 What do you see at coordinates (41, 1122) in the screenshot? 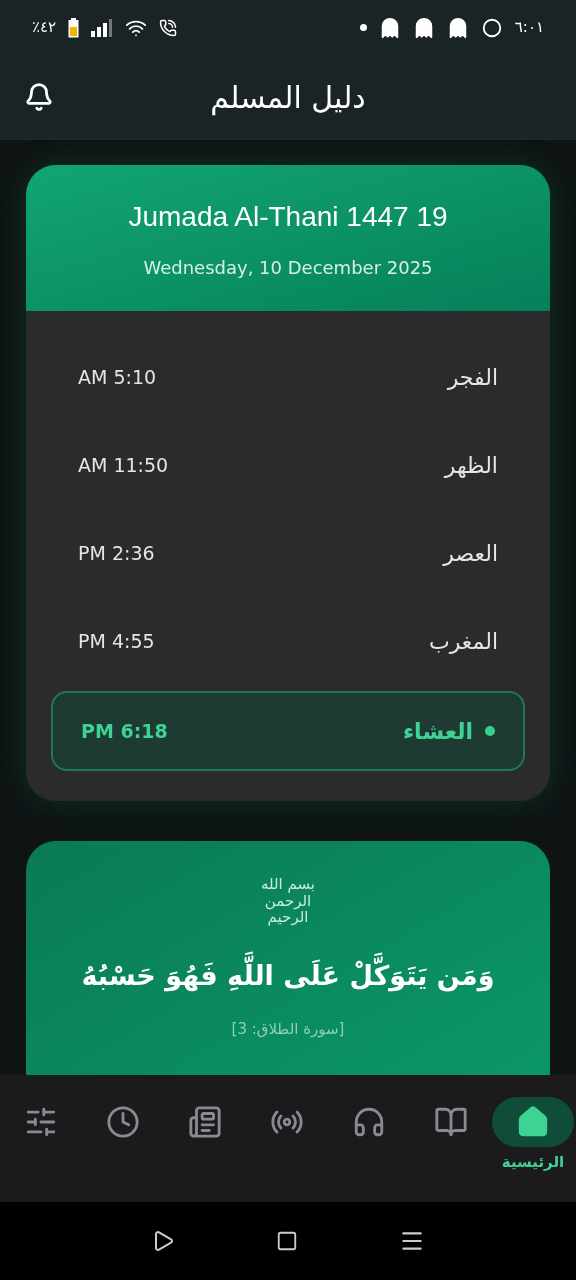
I see `sliders-icon` at bounding box center [41, 1122].